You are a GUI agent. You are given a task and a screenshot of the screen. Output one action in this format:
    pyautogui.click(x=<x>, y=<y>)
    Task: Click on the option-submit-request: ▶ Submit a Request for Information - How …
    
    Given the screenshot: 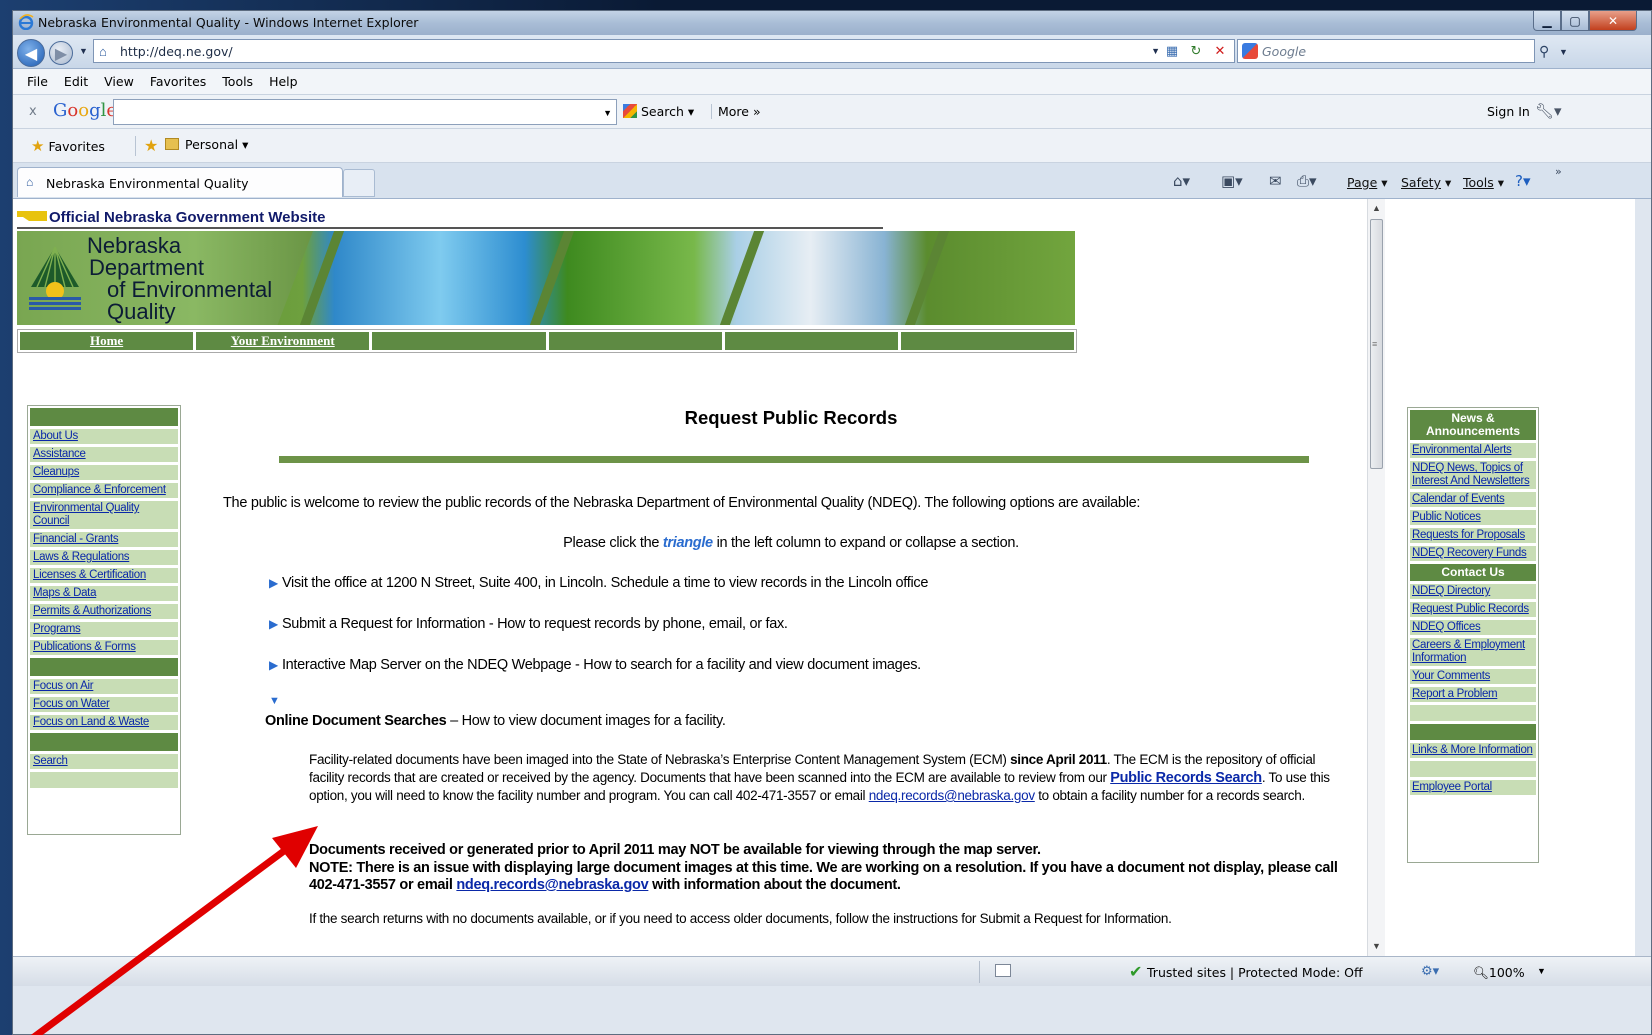 What is the action you would take?
    pyautogui.click(x=528, y=624)
    